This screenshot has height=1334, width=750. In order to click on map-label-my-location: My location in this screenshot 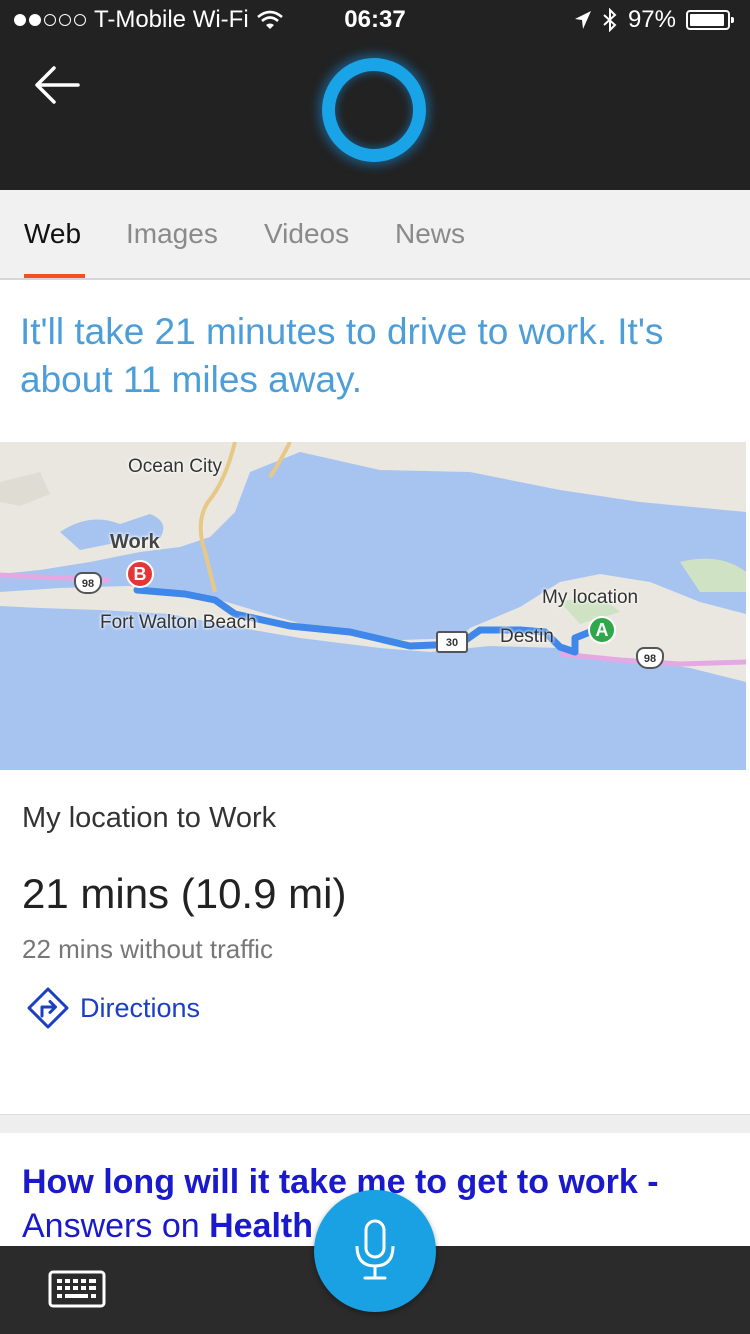, I will do `click(590, 597)`.